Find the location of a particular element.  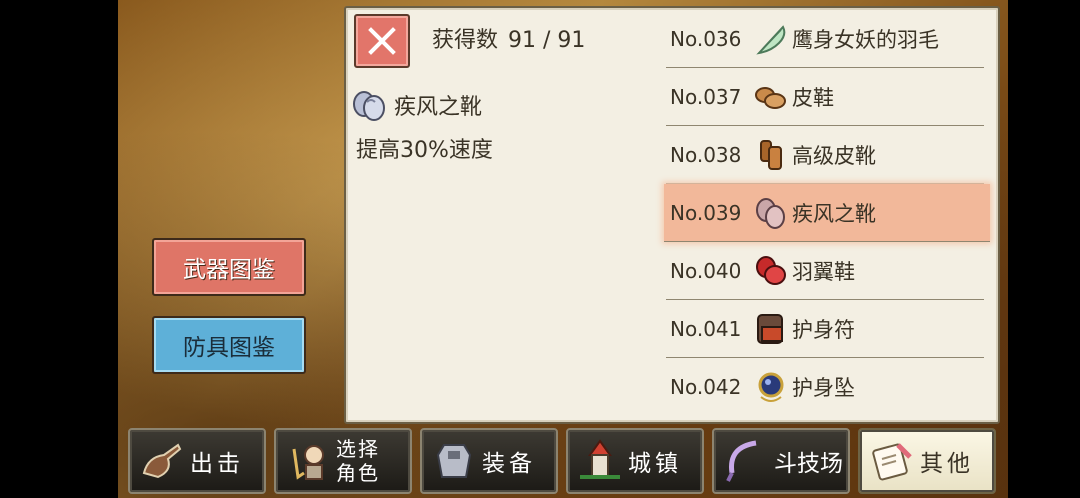

tab-sortie: 出击 is located at coordinates (197, 461).